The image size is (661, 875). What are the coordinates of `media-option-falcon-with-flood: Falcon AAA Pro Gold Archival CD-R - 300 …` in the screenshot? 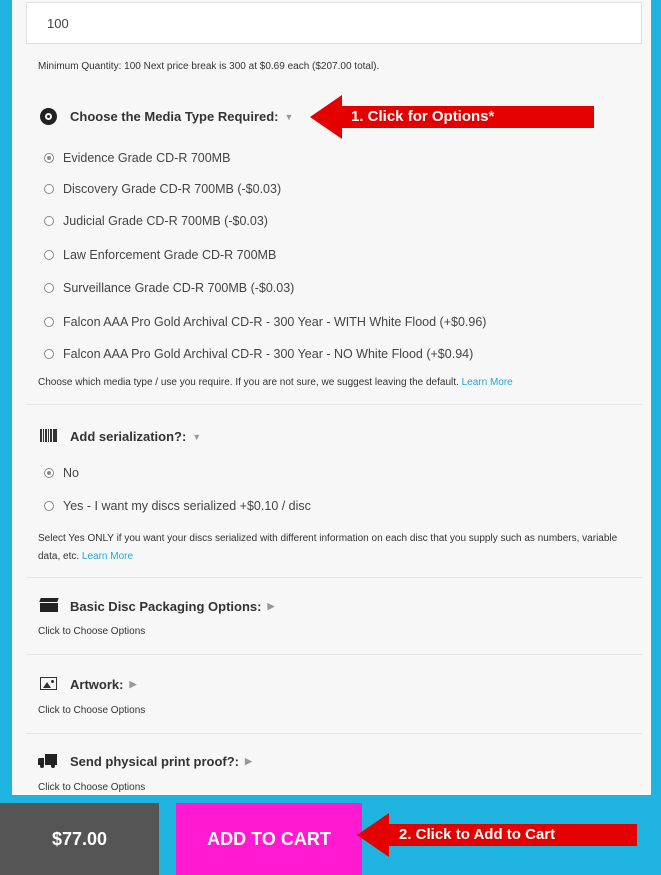 It's located at (265, 322).